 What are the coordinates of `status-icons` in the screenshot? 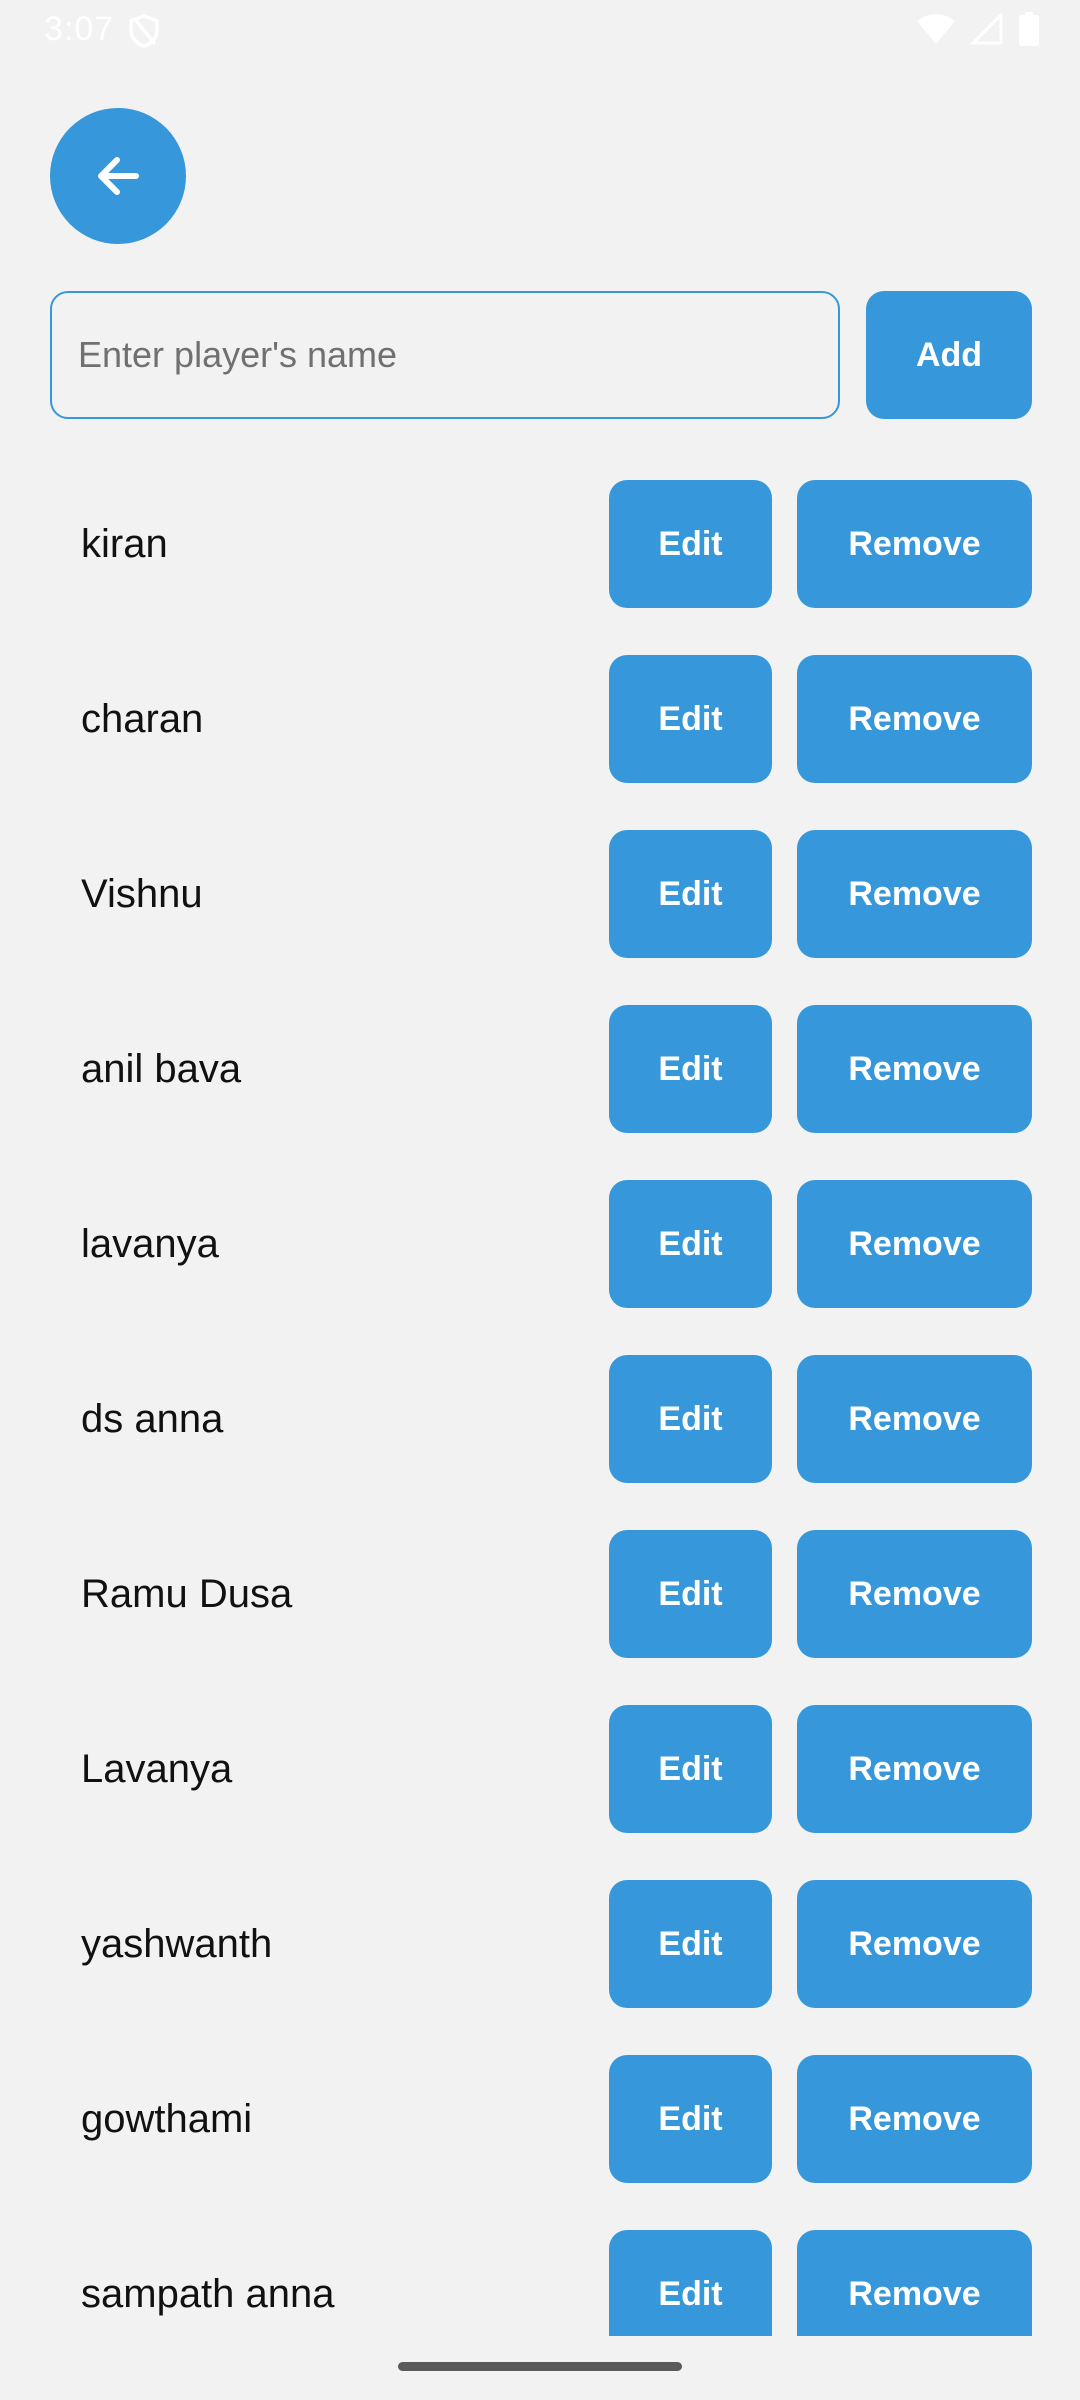 It's located at (978, 29).